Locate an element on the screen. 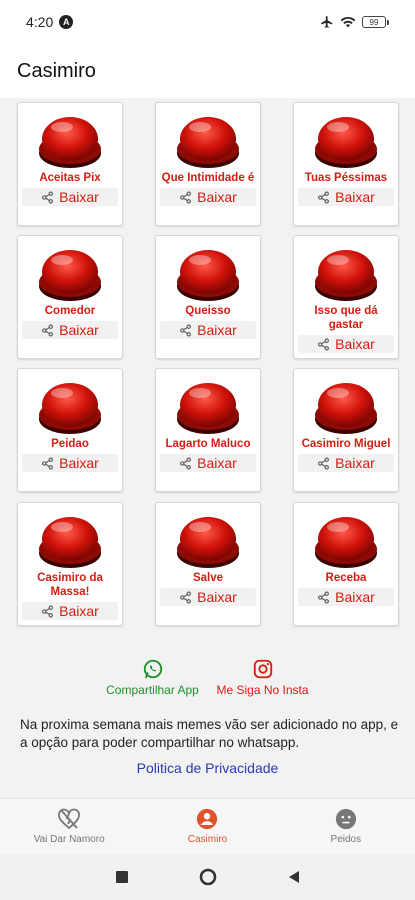 This screenshot has width=415, height=900. system-nav-bar is located at coordinates (207, 877).